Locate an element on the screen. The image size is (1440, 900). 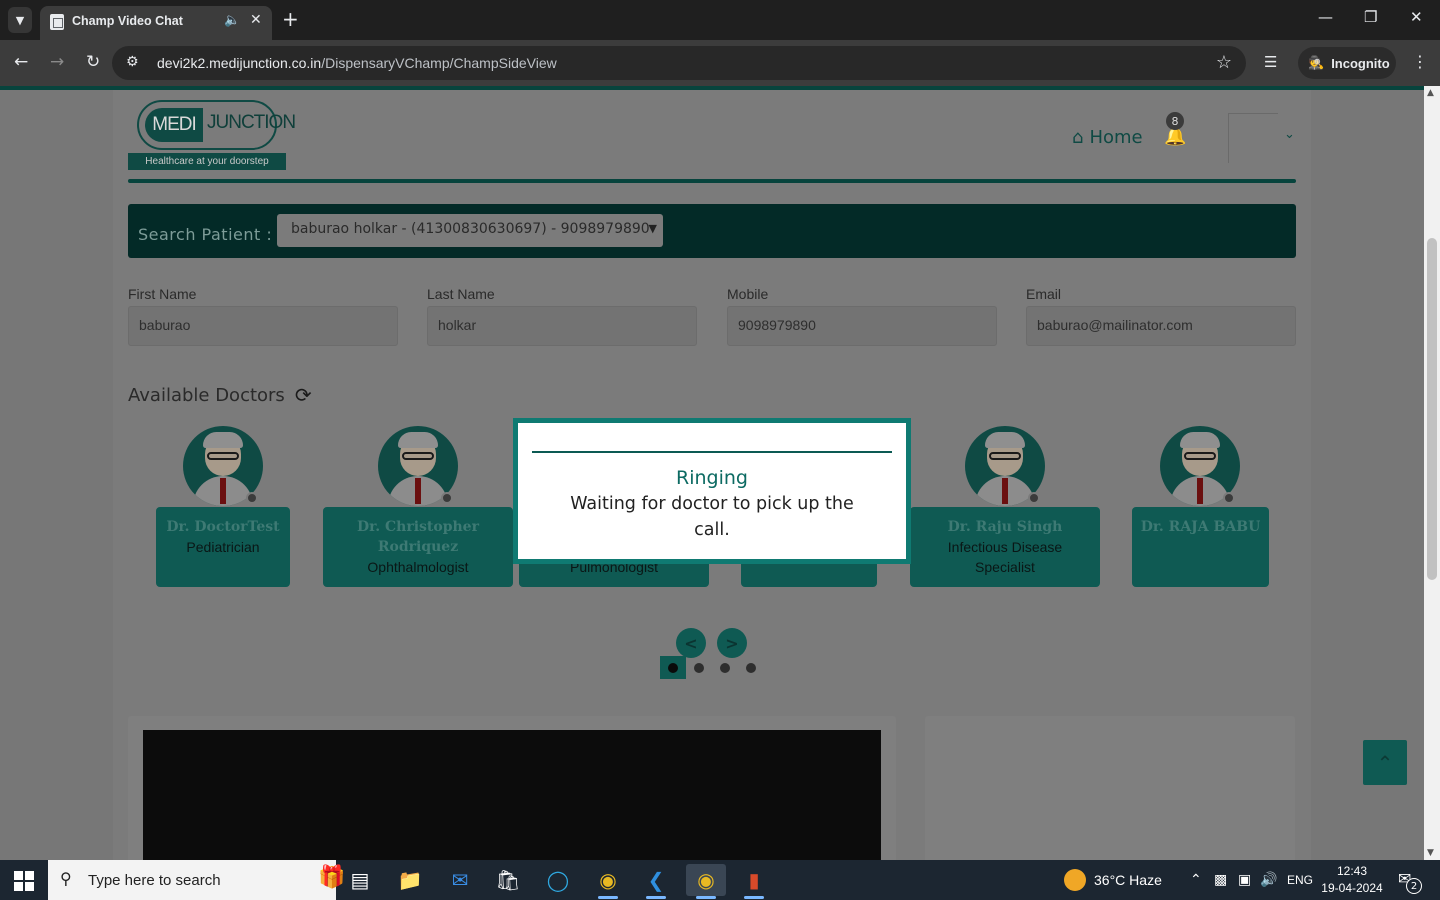
reload-icon: ↻ is located at coordinates (93, 62).